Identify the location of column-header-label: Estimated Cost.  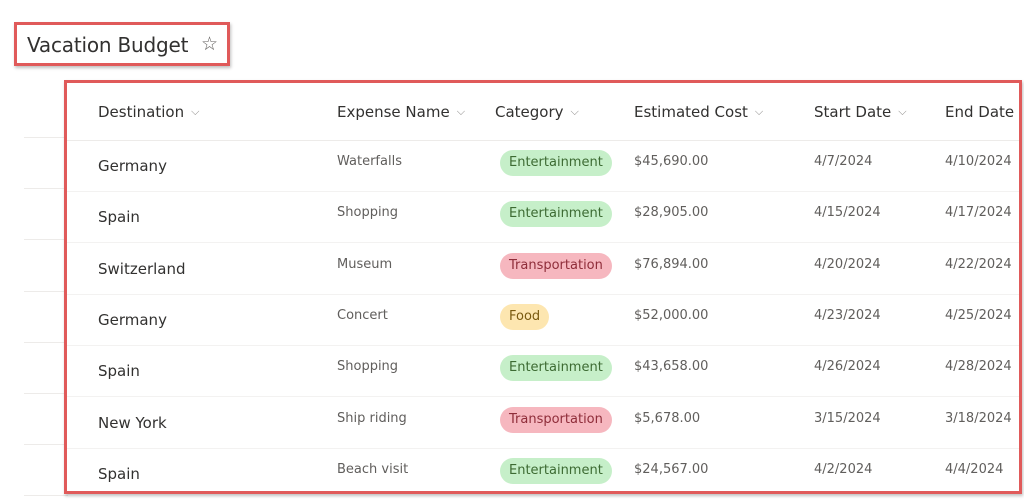
(691, 112).